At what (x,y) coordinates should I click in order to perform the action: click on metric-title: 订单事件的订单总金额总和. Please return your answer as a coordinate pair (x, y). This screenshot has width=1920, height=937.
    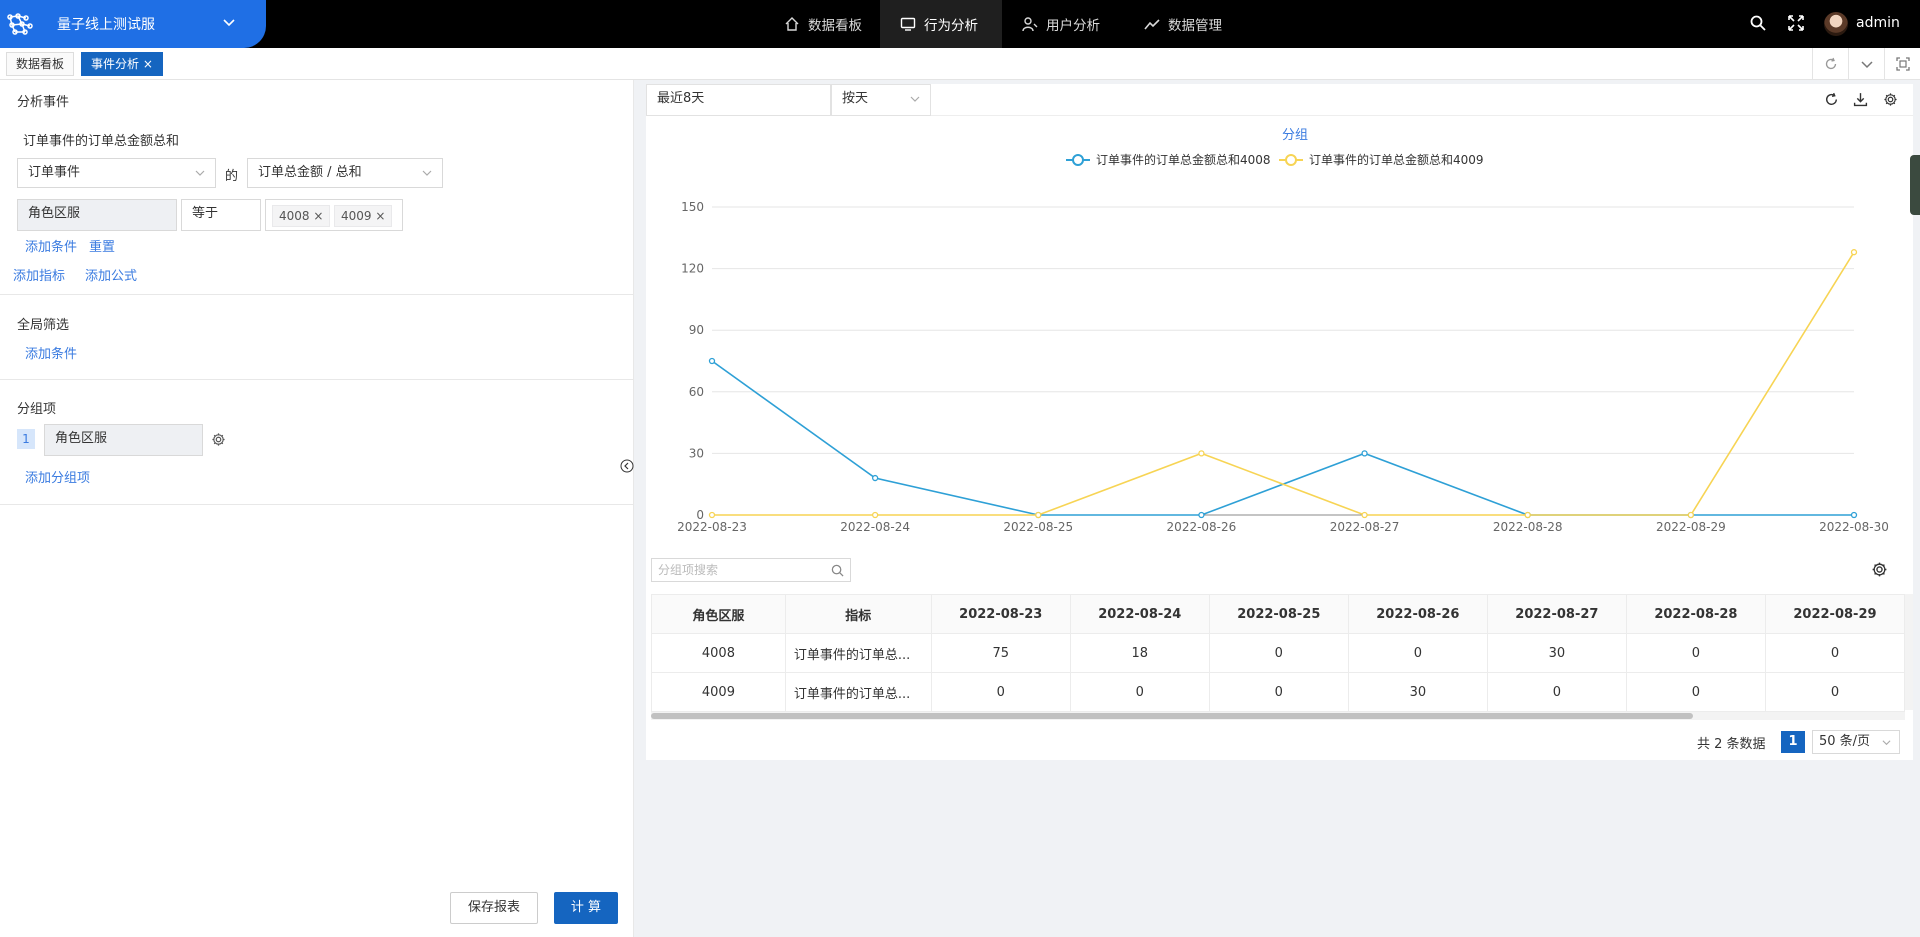
    Looking at the image, I should click on (101, 139).